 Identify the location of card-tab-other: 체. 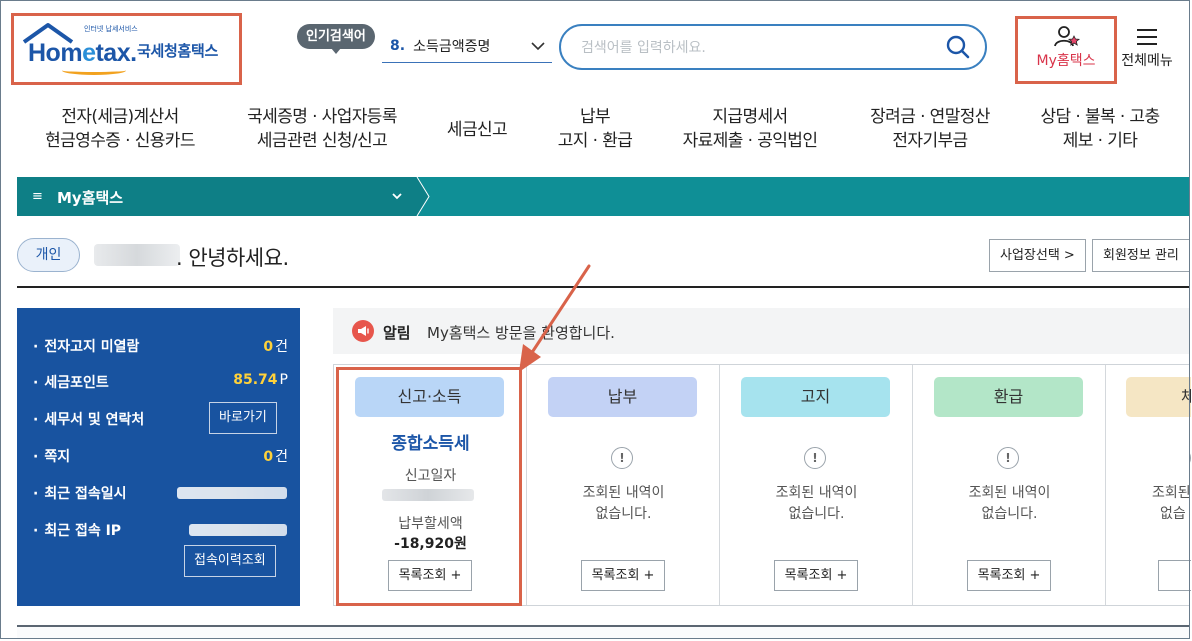
(1158, 397).